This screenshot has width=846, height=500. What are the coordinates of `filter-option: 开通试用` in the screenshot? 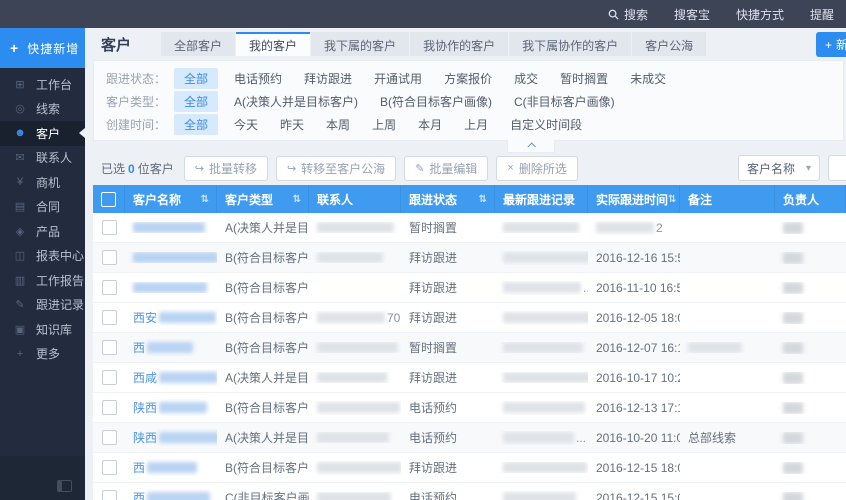 It's located at (398, 78).